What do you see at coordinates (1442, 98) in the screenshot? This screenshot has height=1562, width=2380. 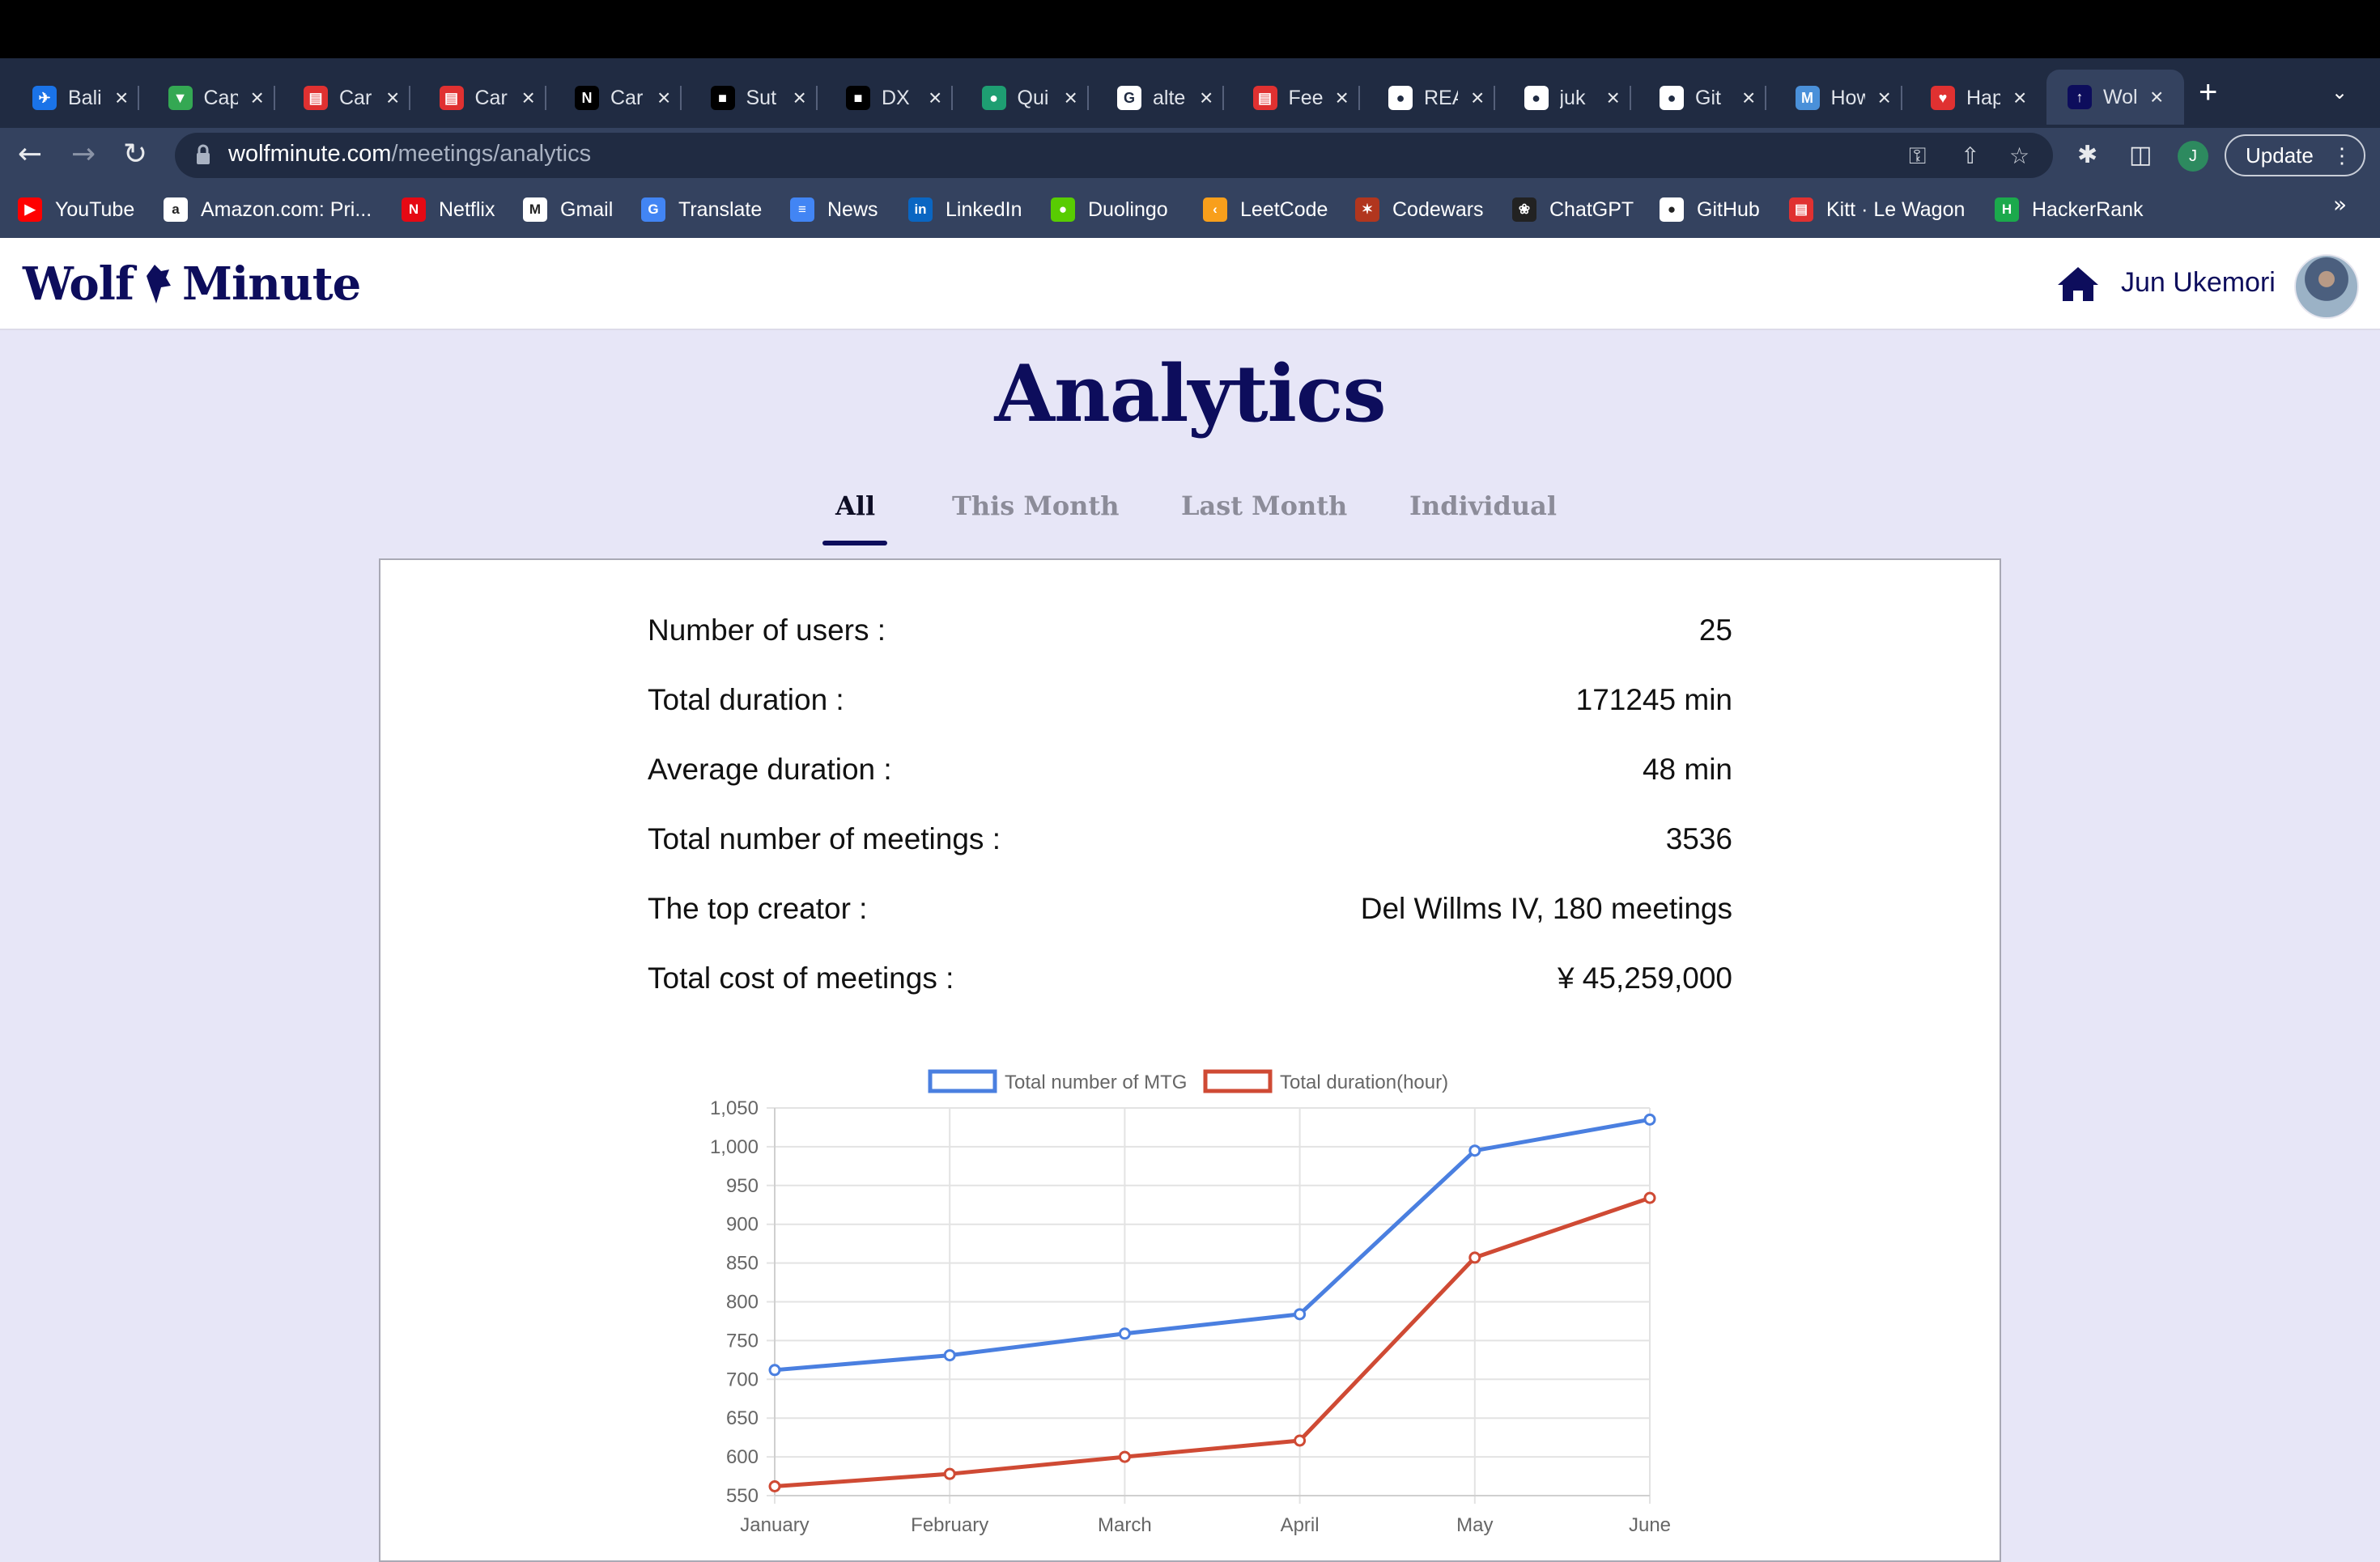 I see `browser-tab: ● REA ×` at bounding box center [1442, 98].